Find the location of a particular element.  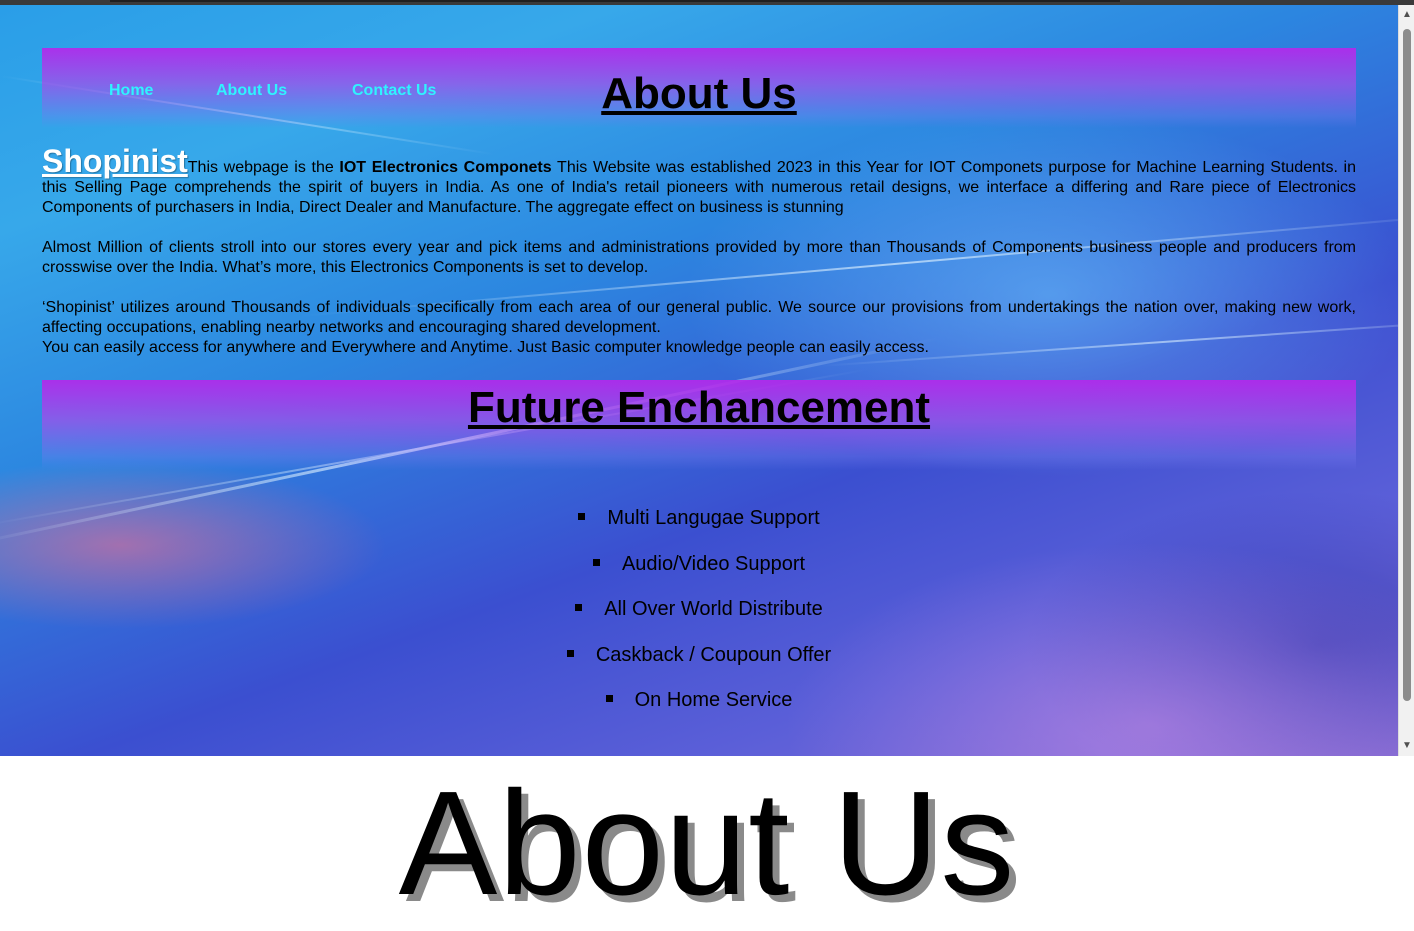

list-item-label: Caskback / Coupoun Offer is located at coordinates (713, 654).